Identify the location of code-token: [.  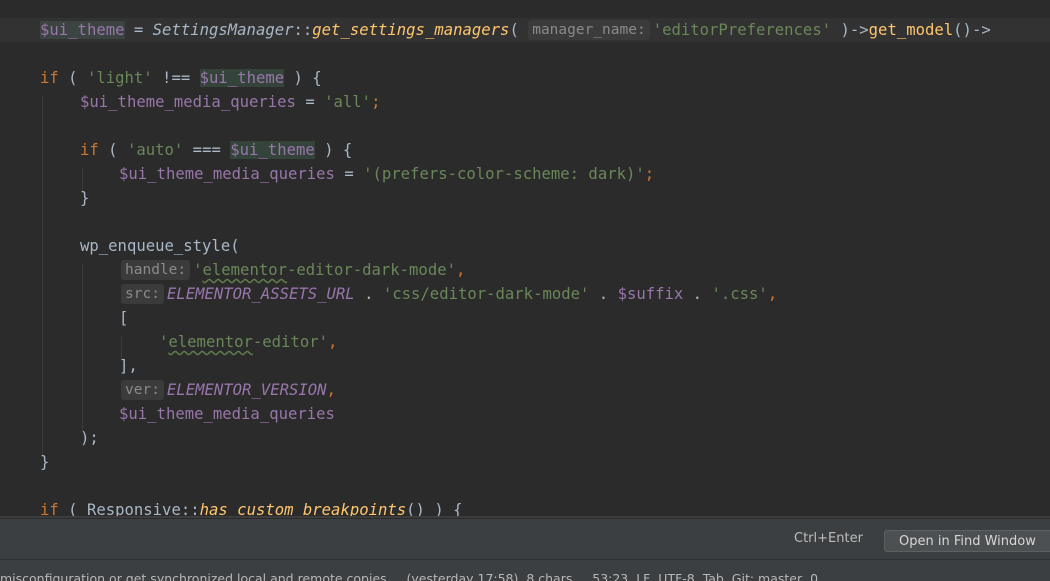
(124, 318).